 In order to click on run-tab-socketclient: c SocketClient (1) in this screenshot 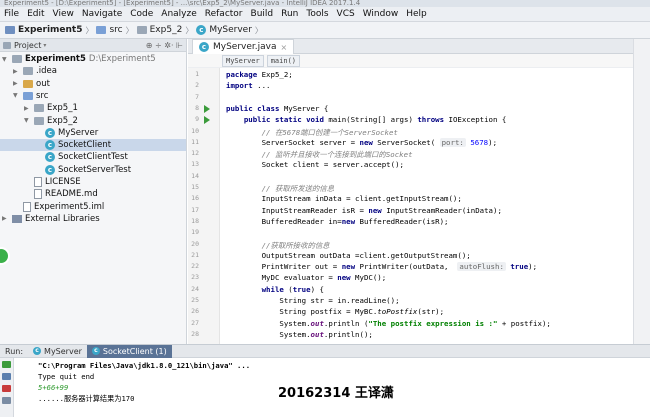, I will do `click(129, 351)`.